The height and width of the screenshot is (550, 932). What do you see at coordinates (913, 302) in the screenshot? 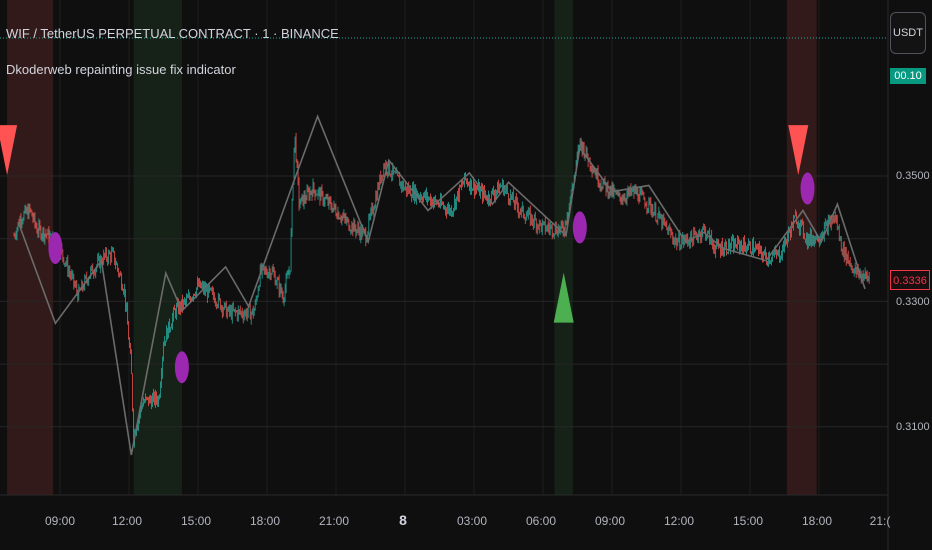
I see `y-tick-label: 0.3300` at bounding box center [913, 302].